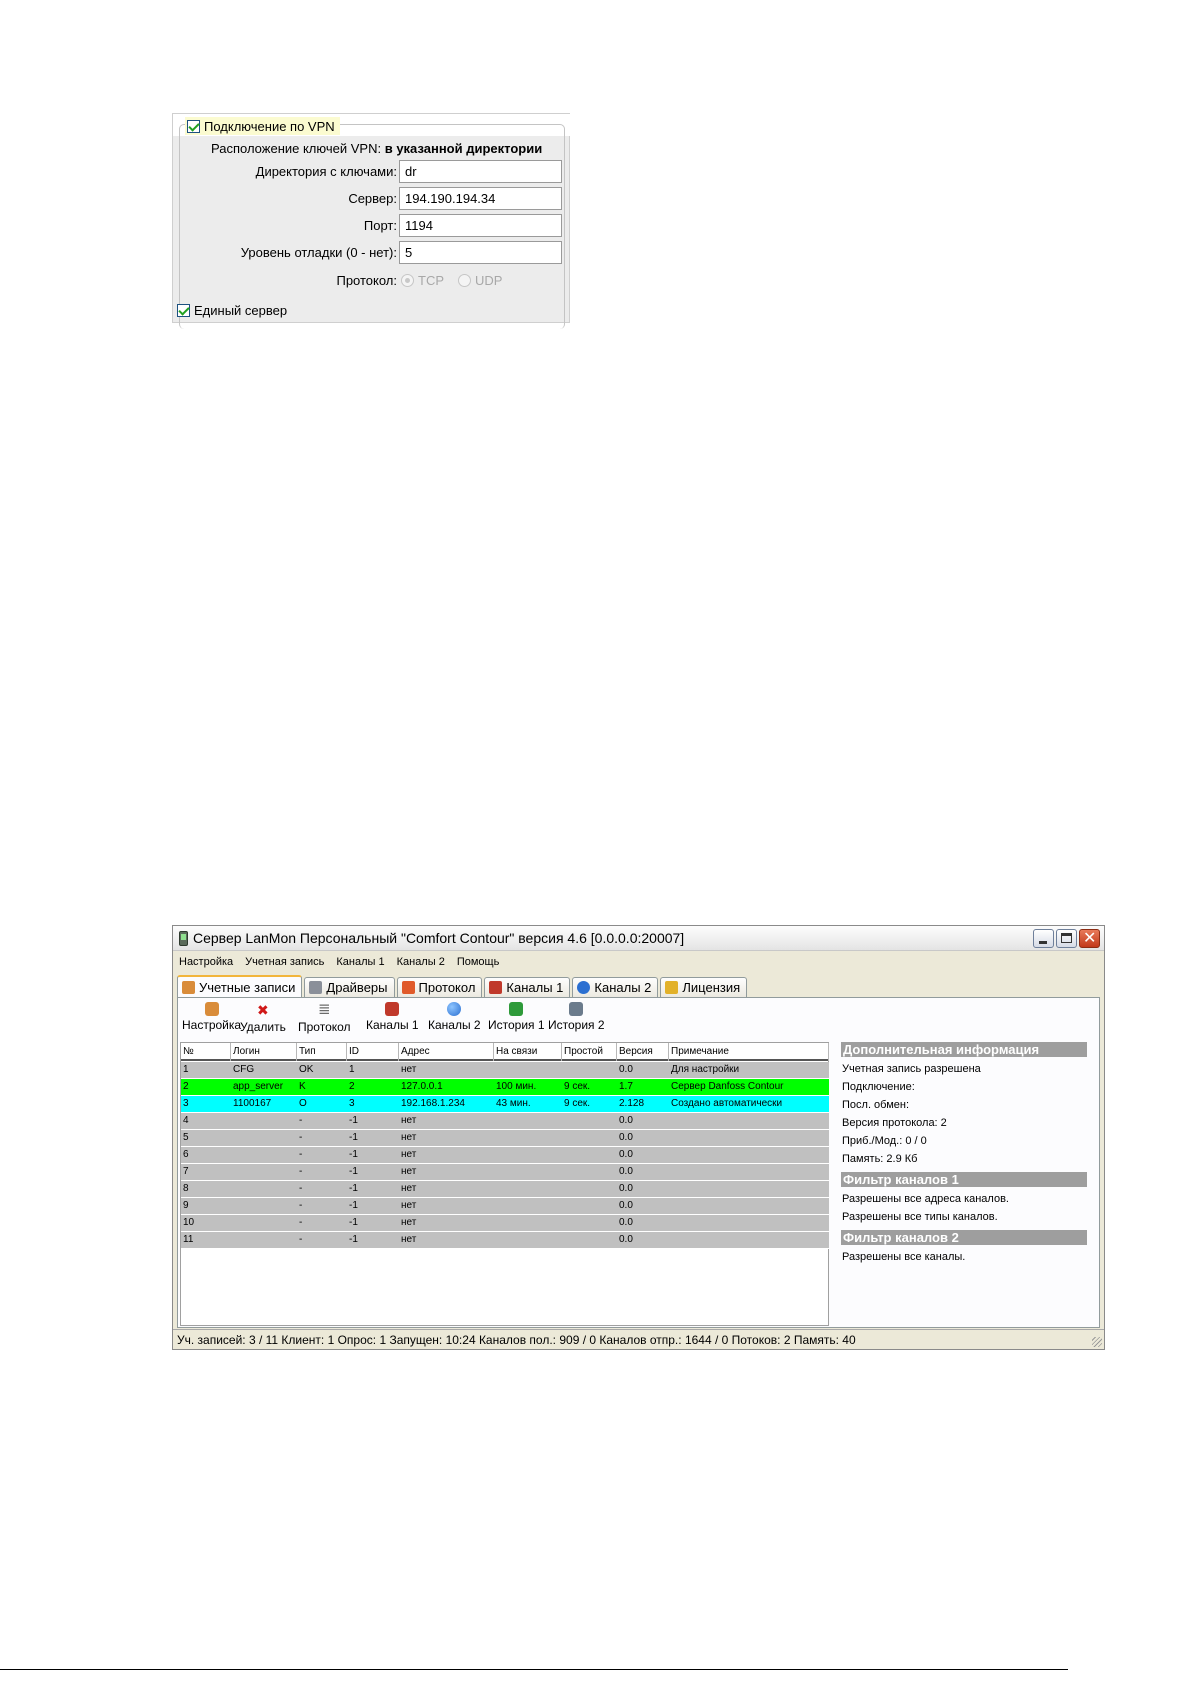 This screenshot has height=1685, width=1192. I want to click on vpn-keys-dir-input, so click(480, 171).